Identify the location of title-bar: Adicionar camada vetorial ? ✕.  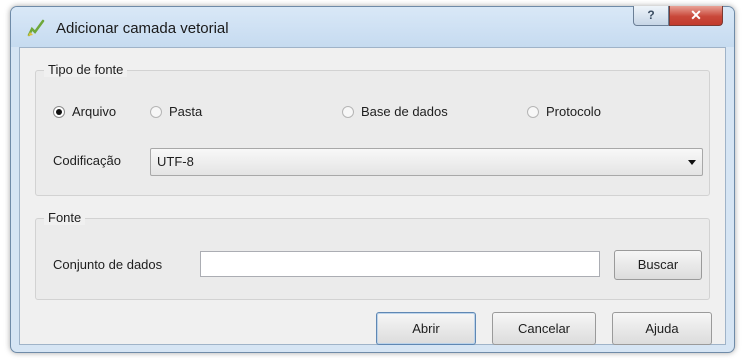
(372, 26).